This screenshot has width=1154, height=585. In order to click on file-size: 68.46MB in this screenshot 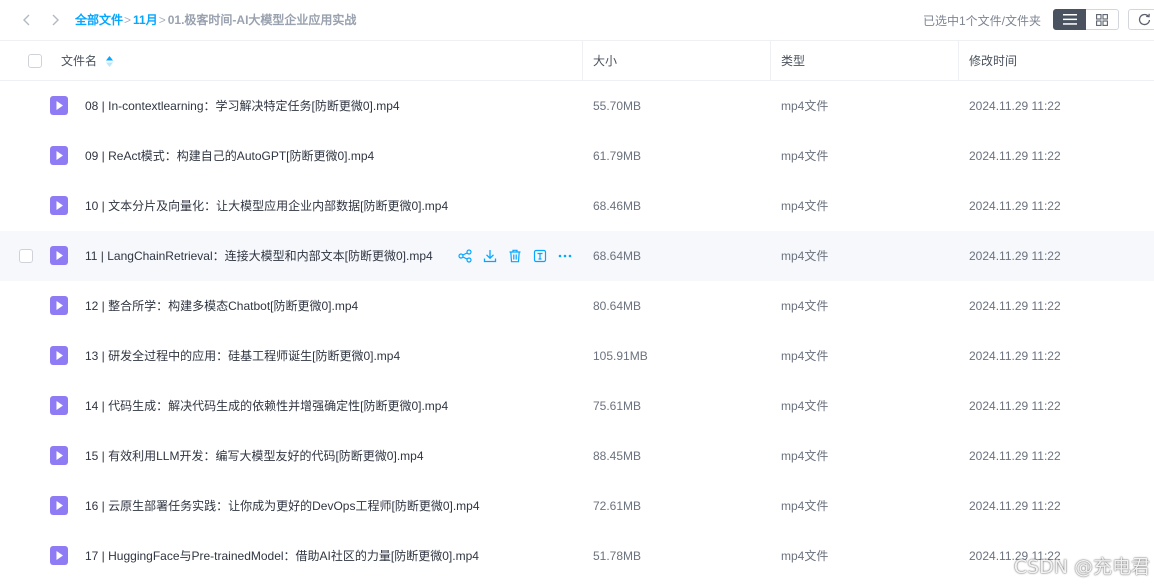, I will do `click(617, 206)`.